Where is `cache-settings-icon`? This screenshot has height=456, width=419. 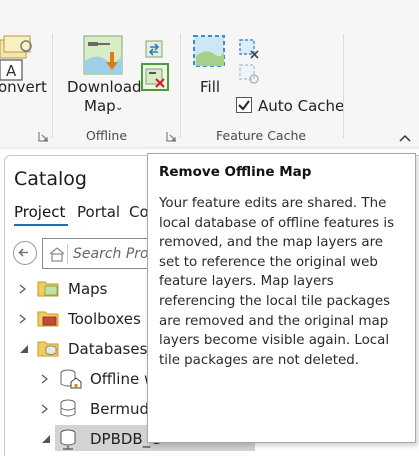 cache-settings-icon is located at coordinates (249, 74).